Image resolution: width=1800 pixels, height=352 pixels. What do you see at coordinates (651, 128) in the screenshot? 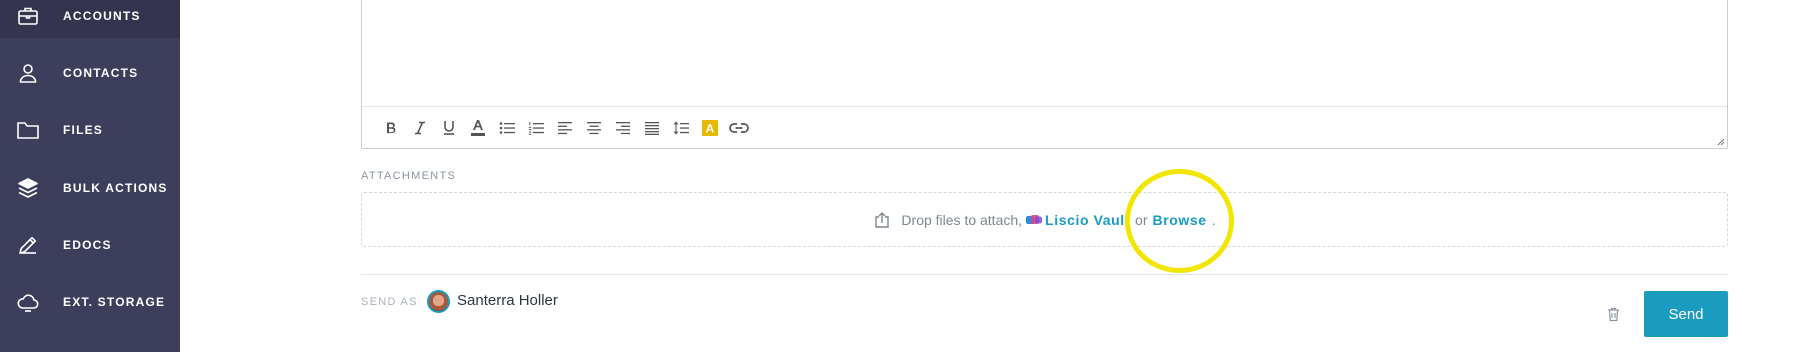
I see `justify-icon` at bounding box center [651, 128].